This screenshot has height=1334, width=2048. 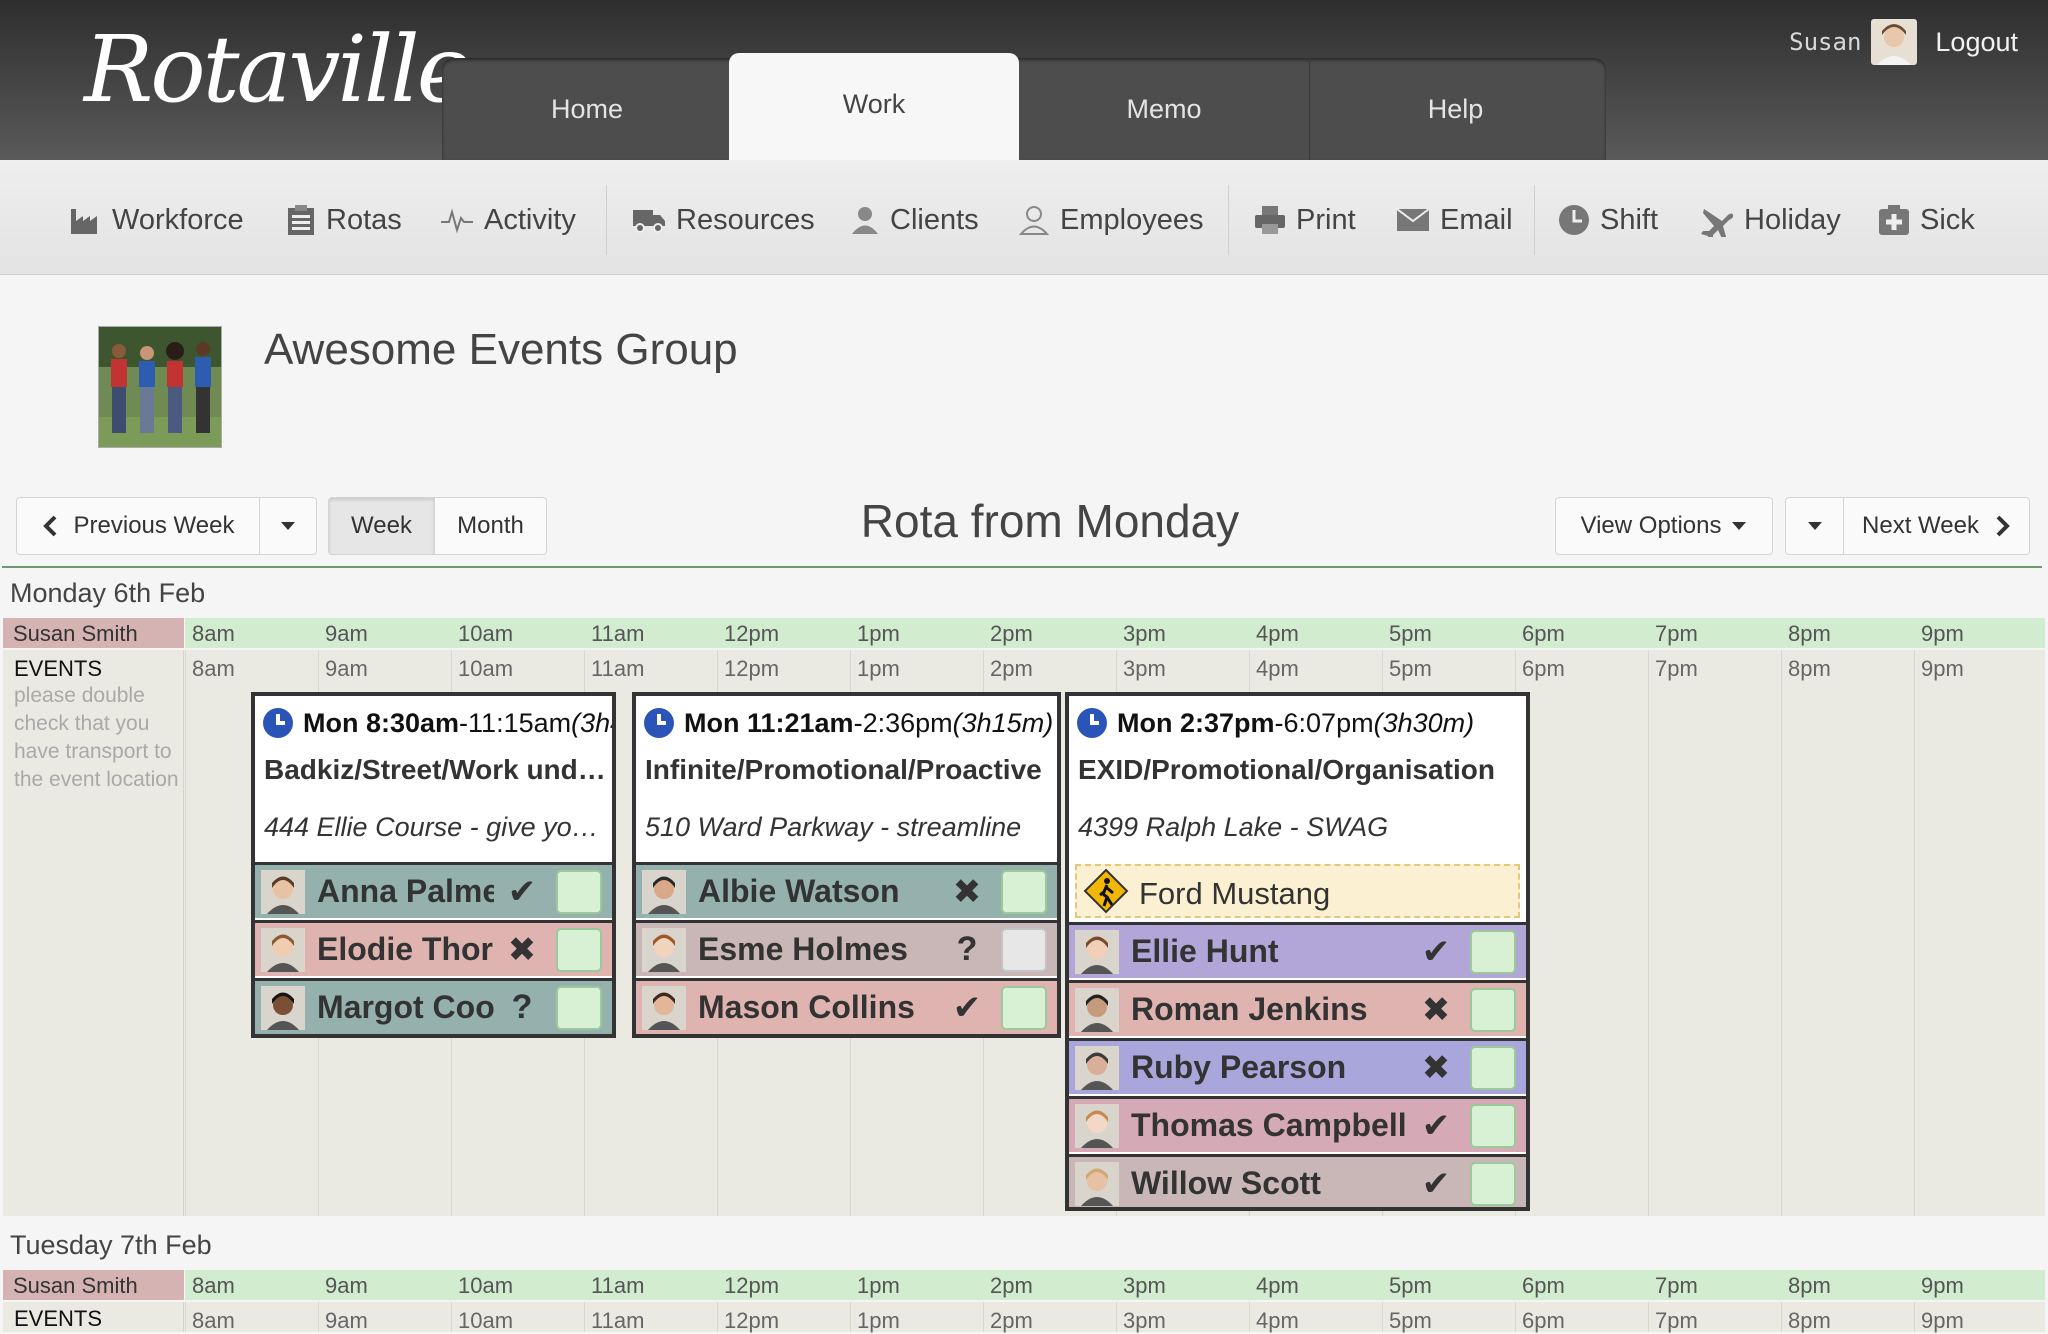 What do you see at coordinates (1034, 220) in the screenshot?
I see `person-icon` at bounding box center [1034, 220].